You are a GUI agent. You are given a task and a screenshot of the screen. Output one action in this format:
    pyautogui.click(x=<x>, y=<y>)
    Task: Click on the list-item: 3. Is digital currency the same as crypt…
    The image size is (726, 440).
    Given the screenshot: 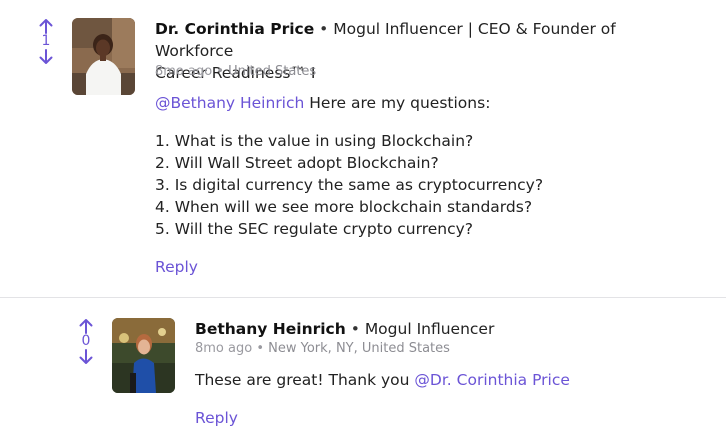 What is the action you would take?
    pyautogui.click(x=349, y=185)
    